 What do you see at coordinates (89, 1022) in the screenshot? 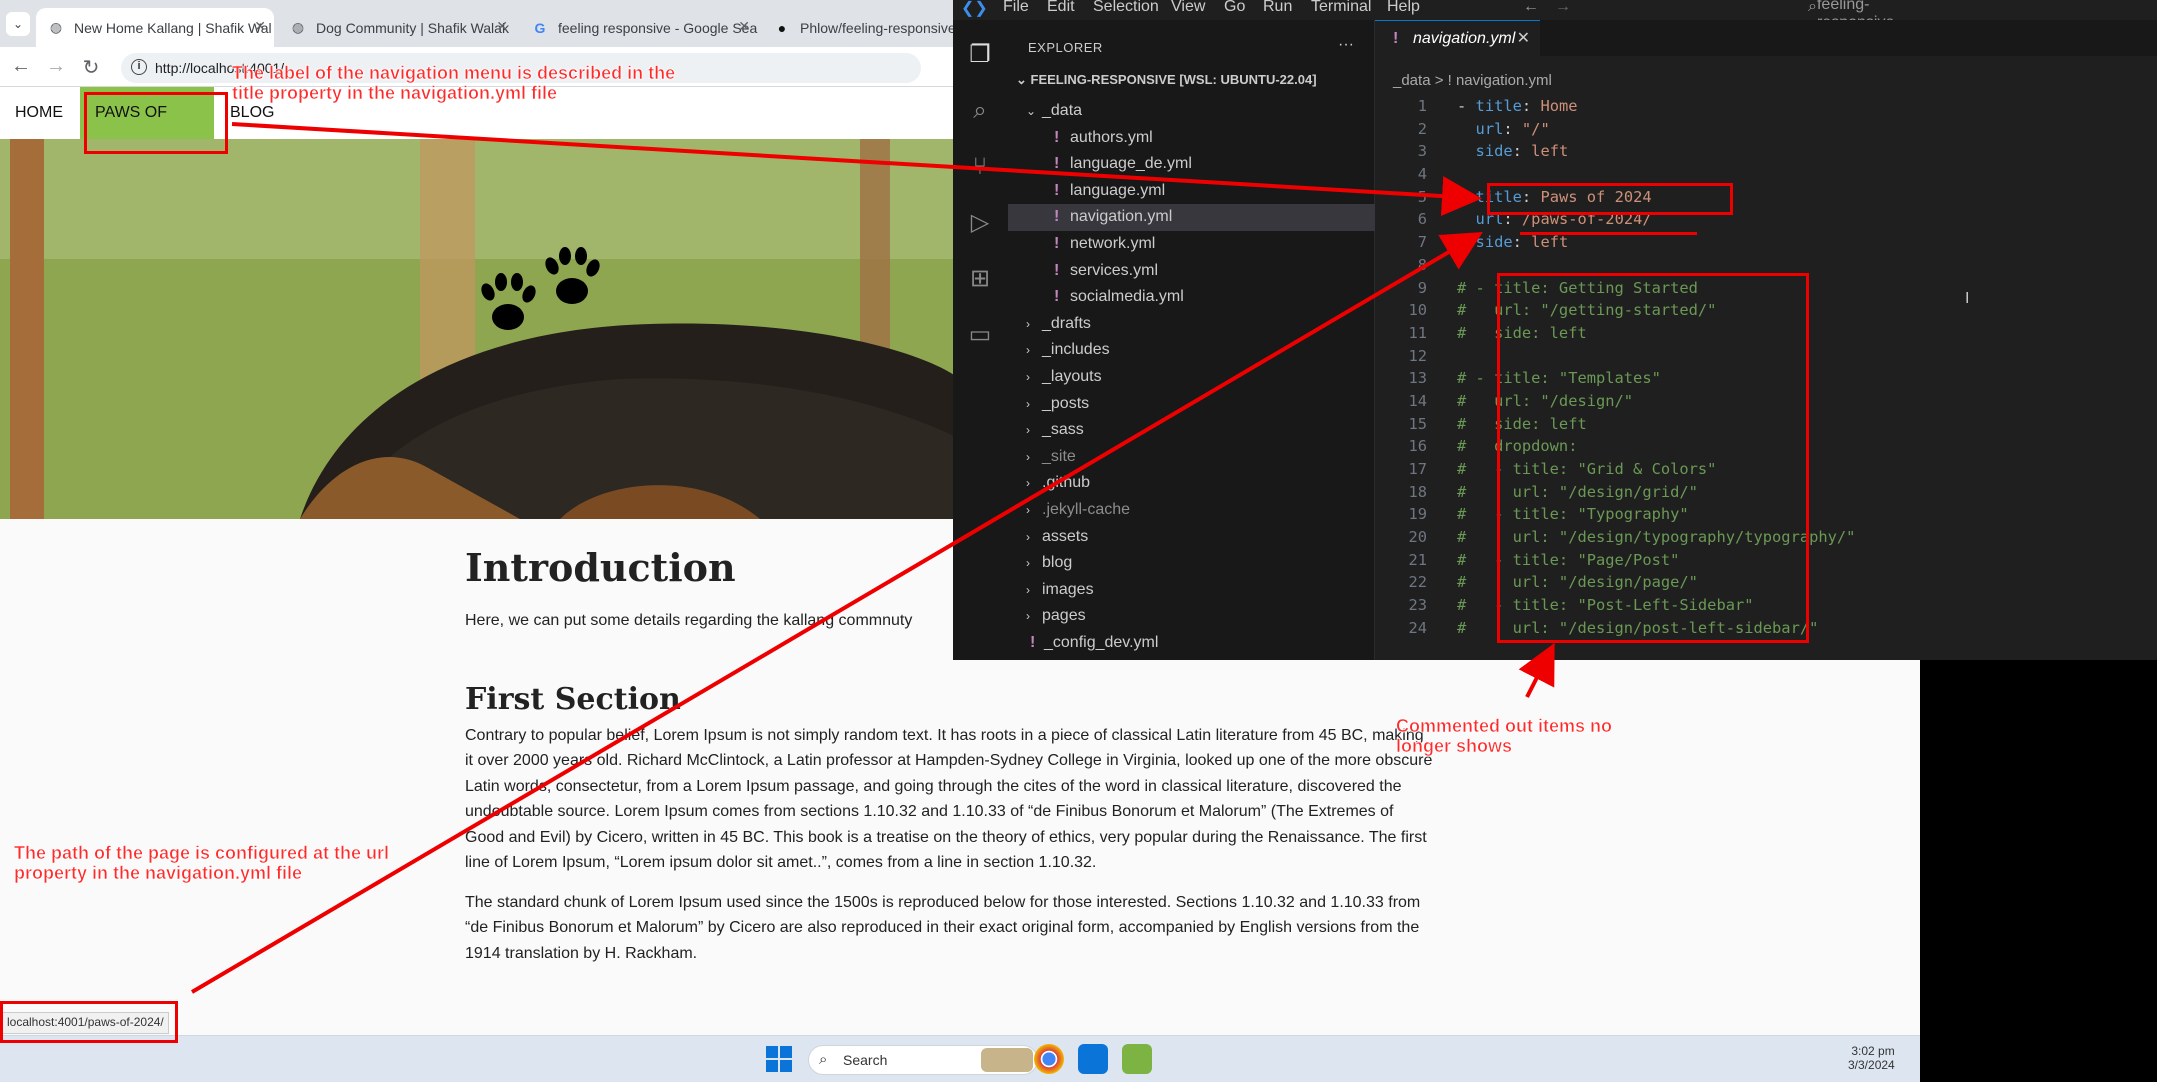
I see `highlight-box-status` at bounding box center [89, 1022].